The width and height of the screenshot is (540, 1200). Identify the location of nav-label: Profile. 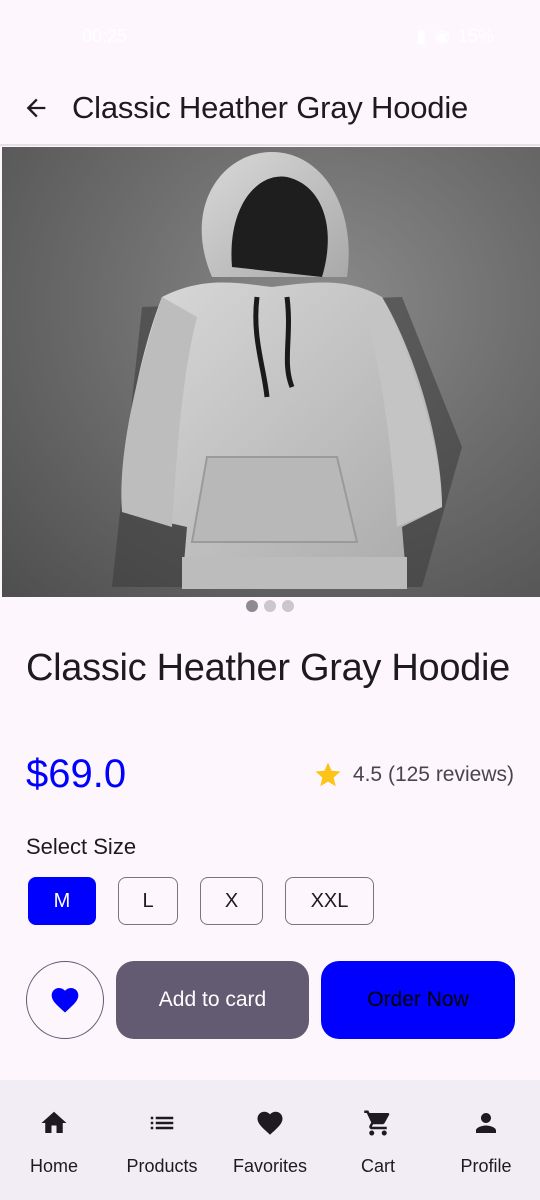
(486, 1166).